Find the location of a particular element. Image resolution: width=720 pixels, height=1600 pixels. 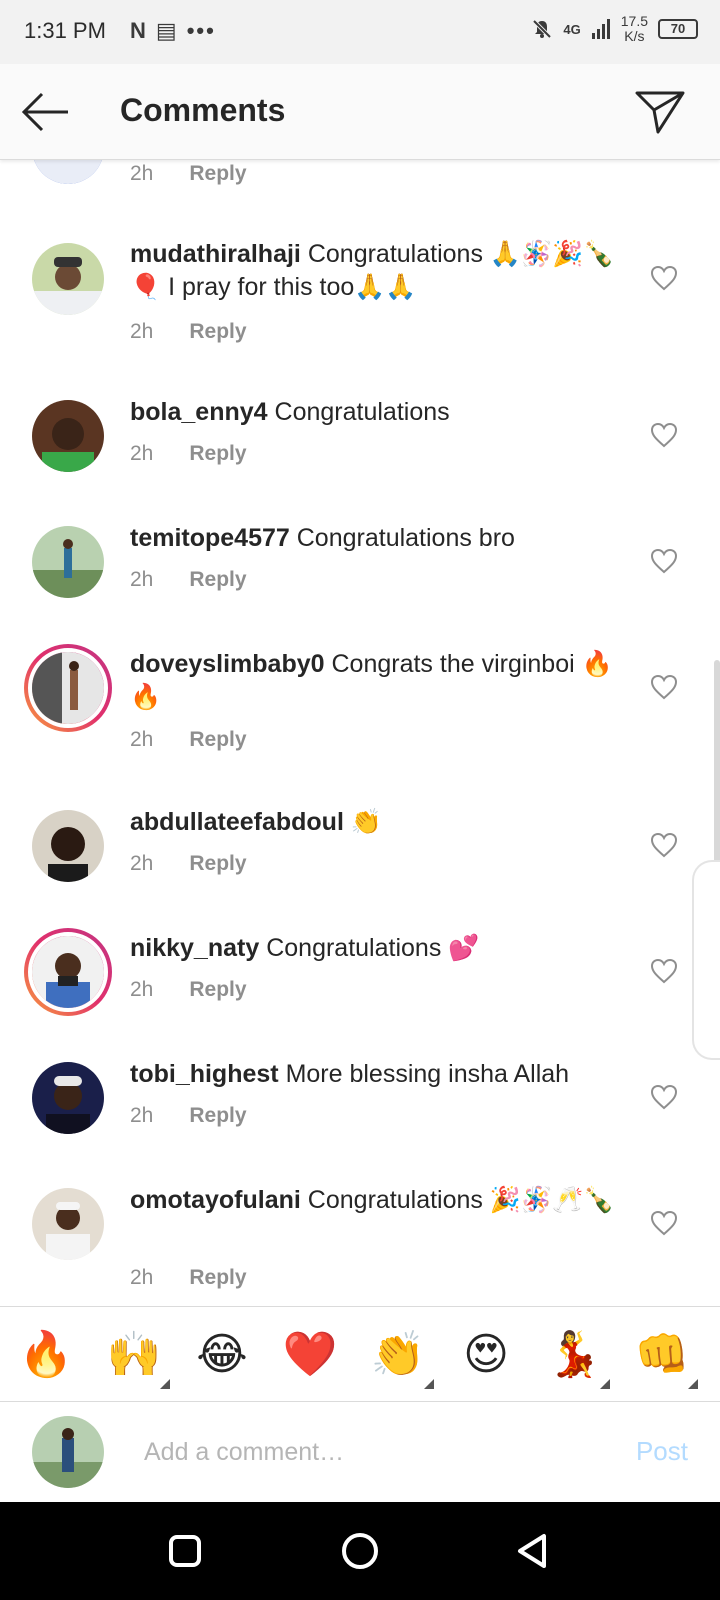

emoji-fire: 🔥 is located at coordinates (46, 1355).